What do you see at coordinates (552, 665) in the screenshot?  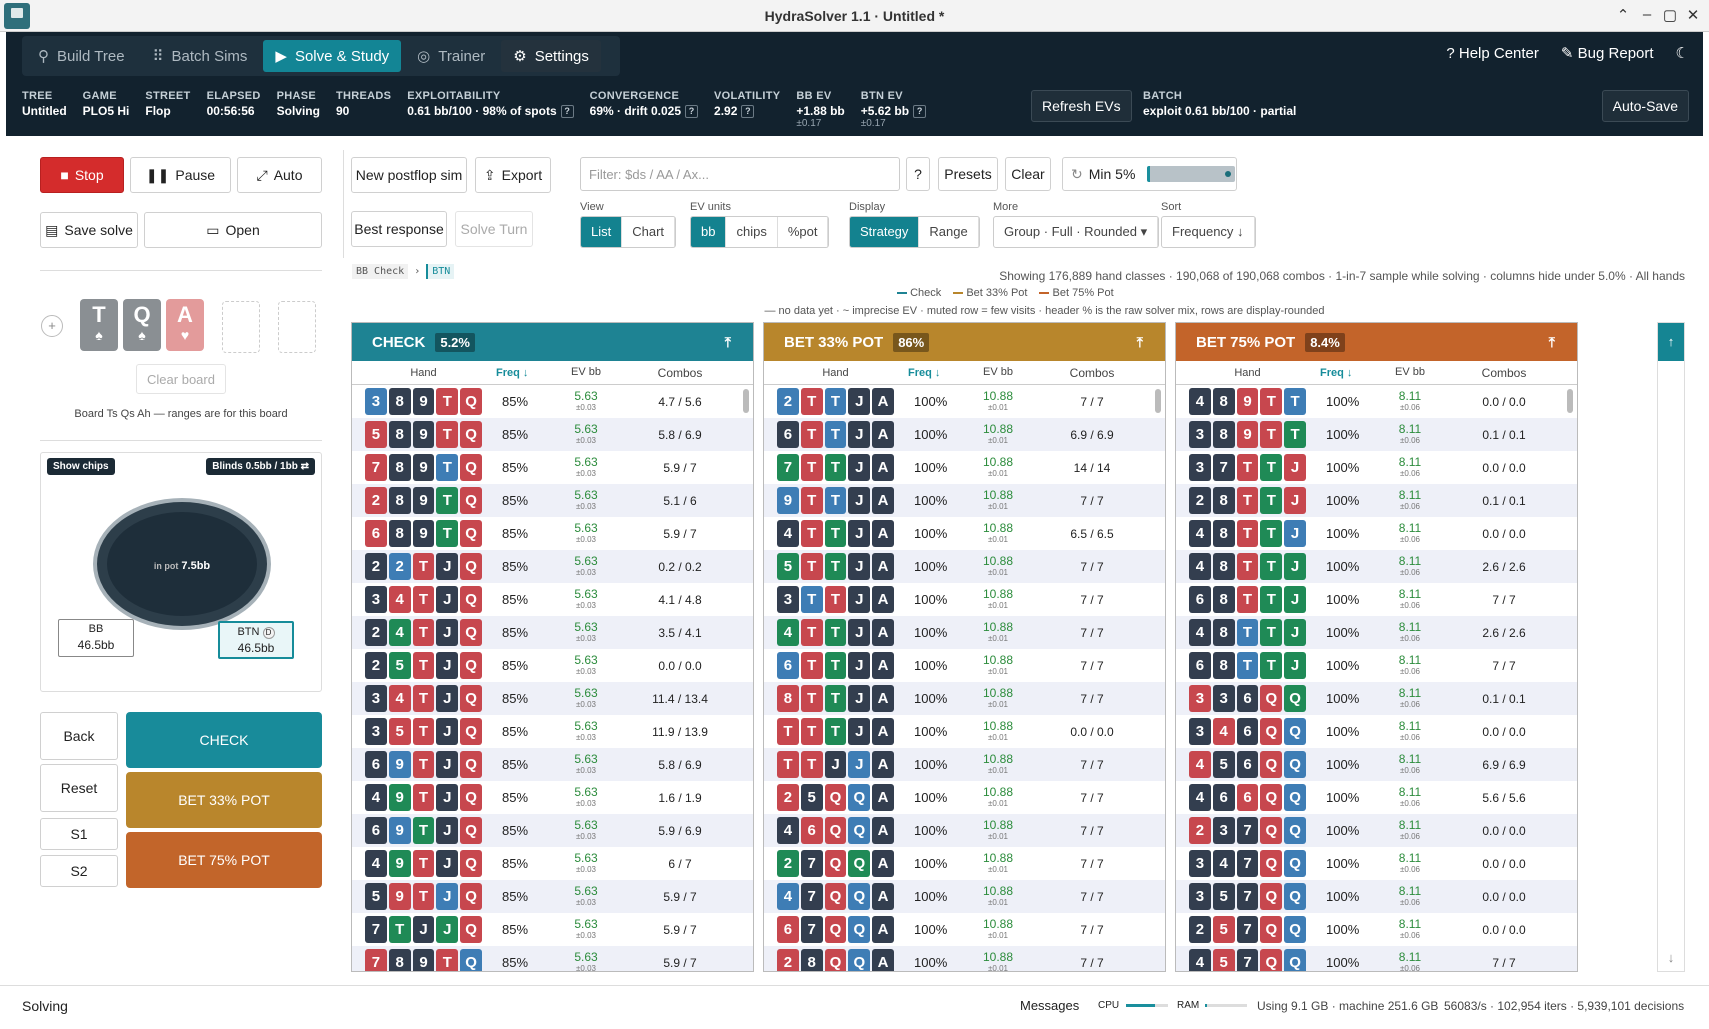 I see `table-row: 2 5 T J Q 85% 5.63 ±0.03 0.0 / 0.0` at bounding box center [552, 665].